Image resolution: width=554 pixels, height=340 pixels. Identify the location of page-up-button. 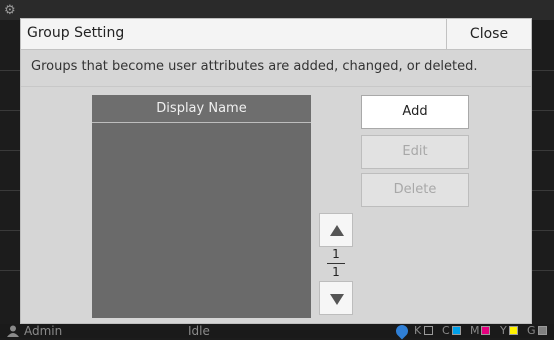
(336, 230).